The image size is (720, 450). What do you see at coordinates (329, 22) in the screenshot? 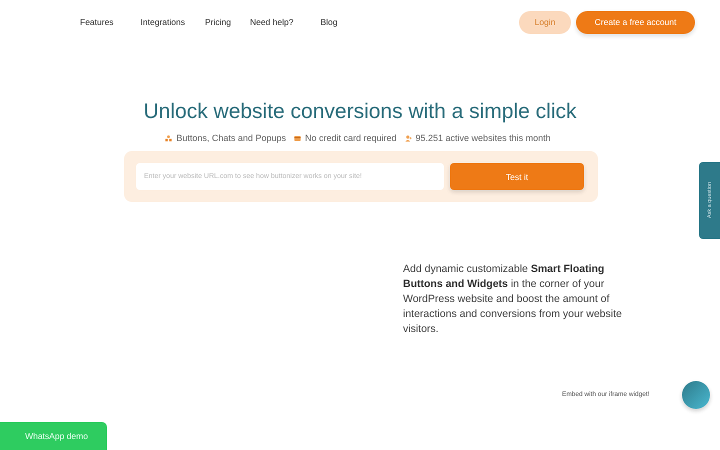
I see `nav-link: Blog` at bounding box center [329, 22].